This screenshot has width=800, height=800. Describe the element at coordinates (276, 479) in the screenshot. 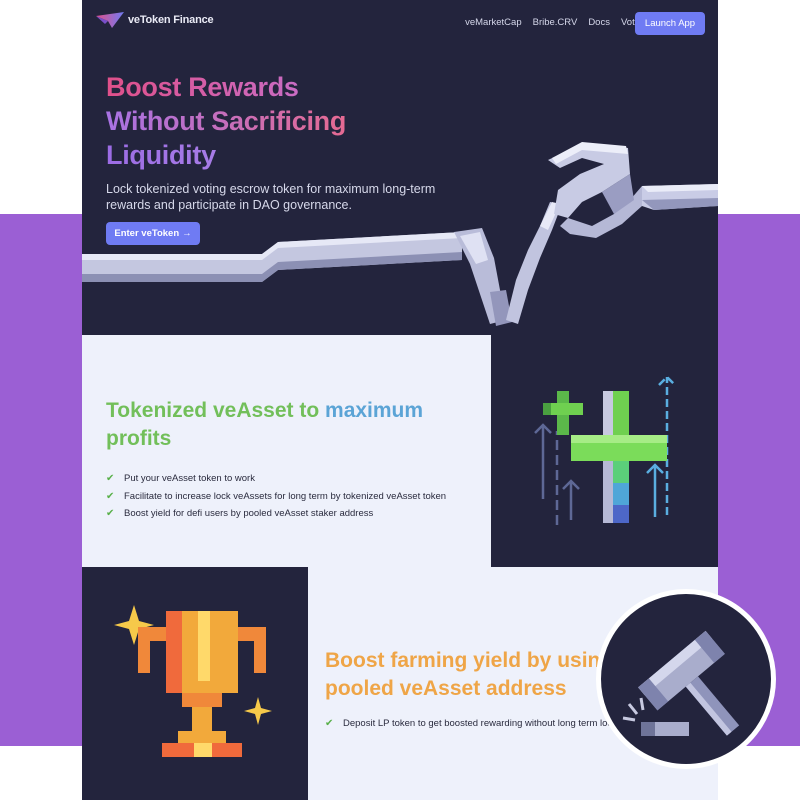

I see `list-item: ✔ Put your veAsset token to work` at that location.